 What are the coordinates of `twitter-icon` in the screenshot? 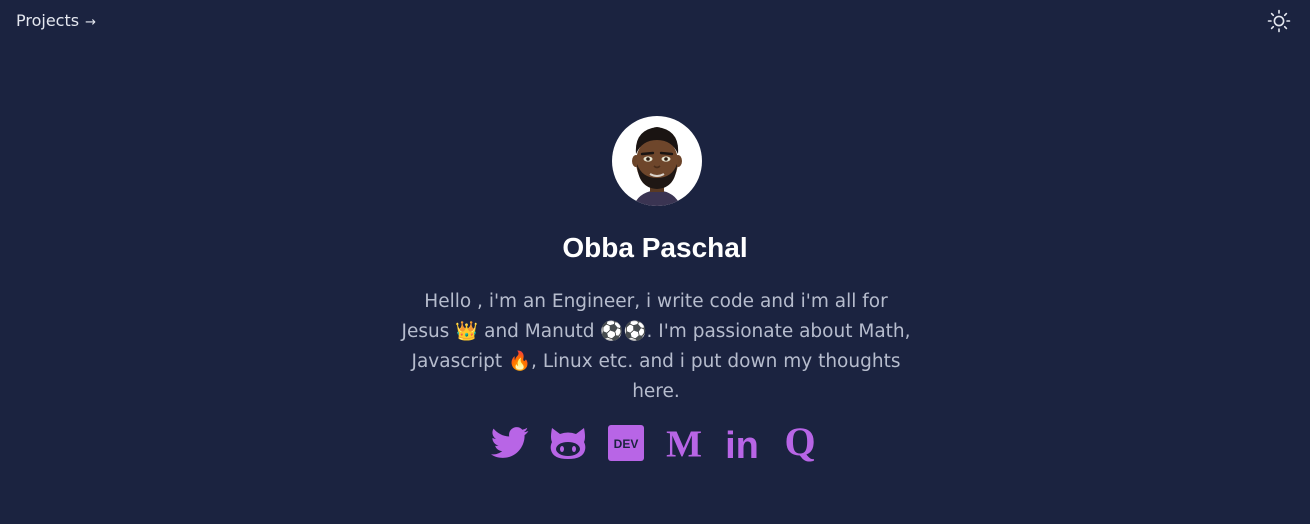 It's located at (510, 442).